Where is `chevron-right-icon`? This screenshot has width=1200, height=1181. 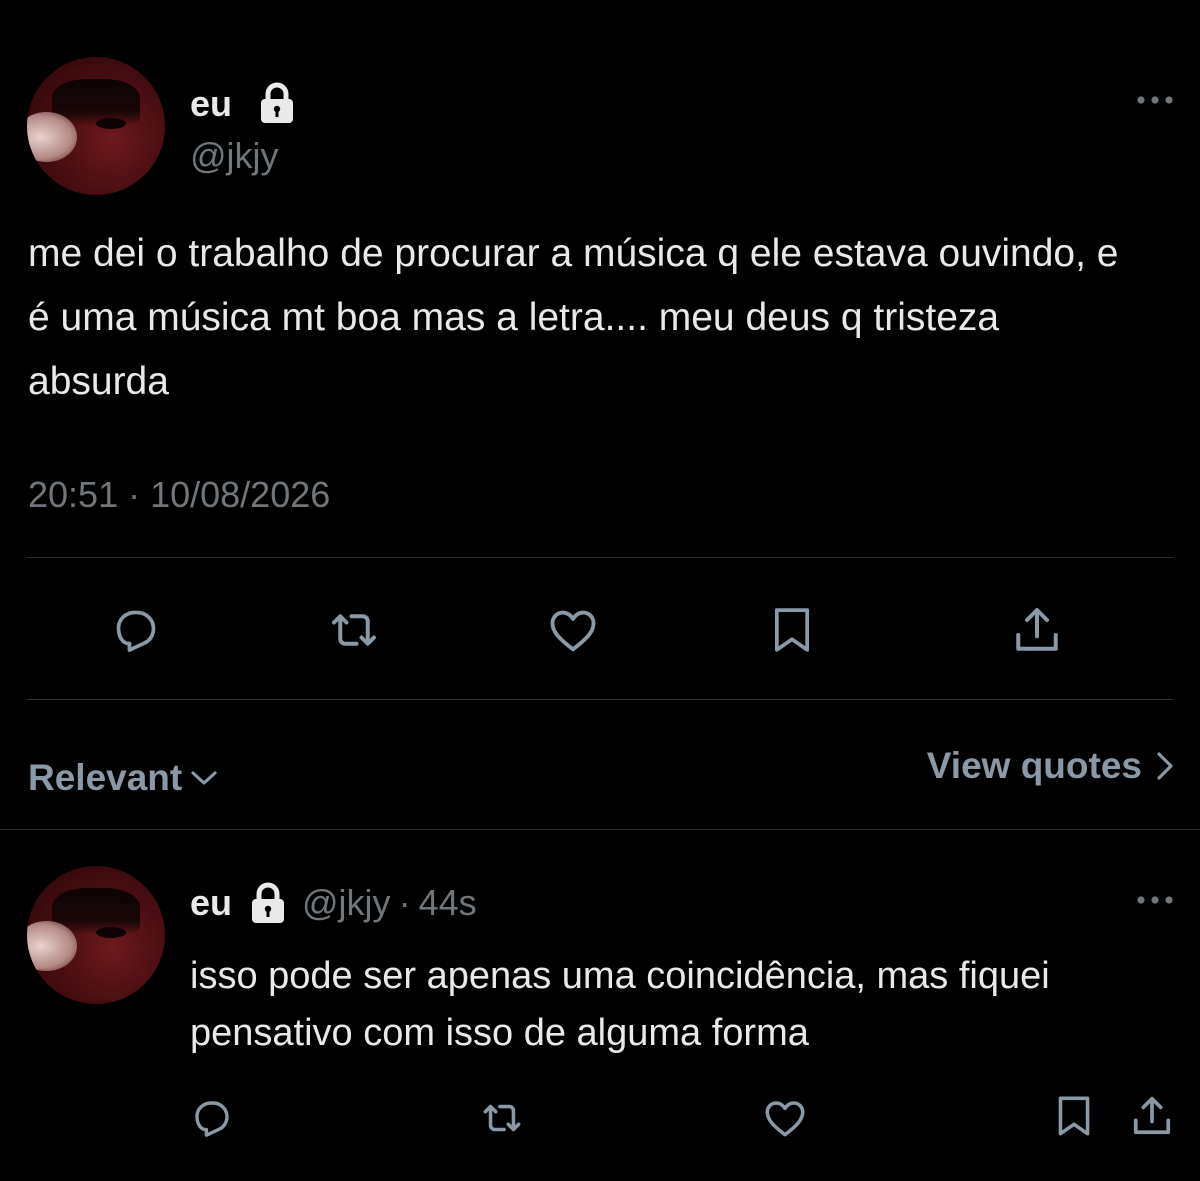
chevron-right-icon is located at coordinates (1165, 766).